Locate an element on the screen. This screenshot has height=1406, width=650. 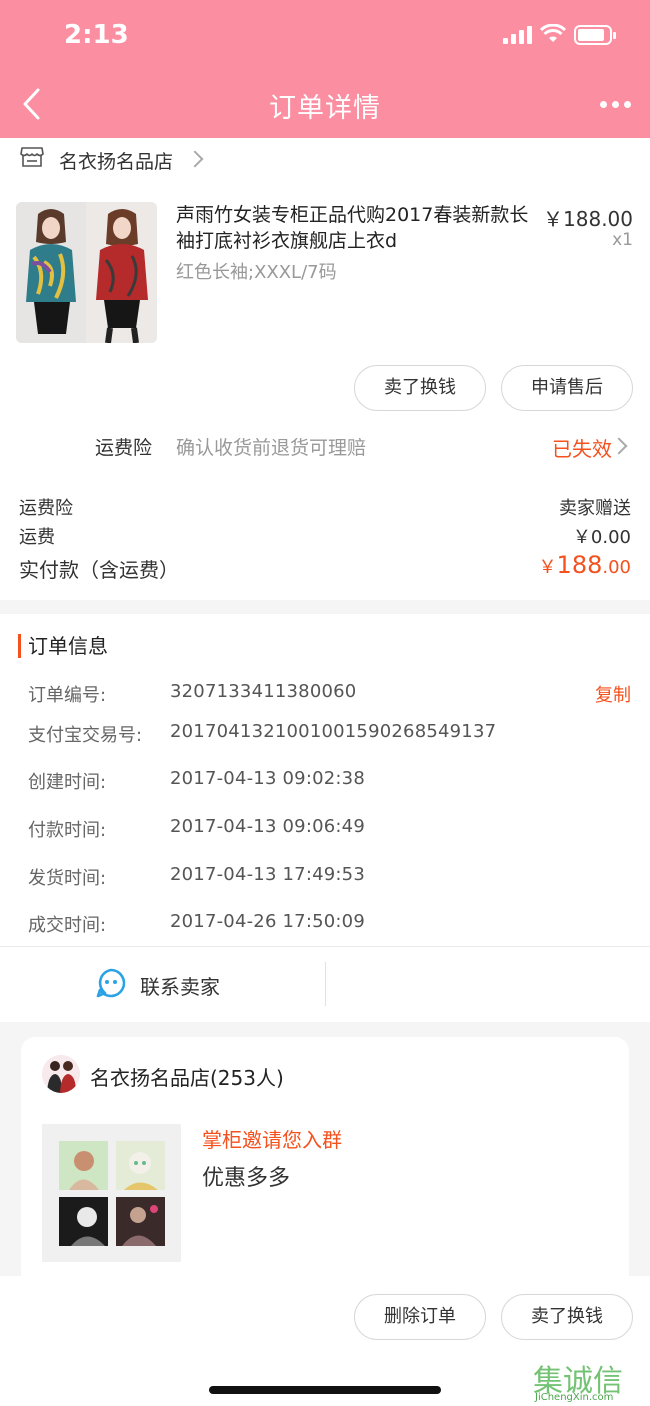
group-member-thumbnails is located at coordinates (111, 1193).